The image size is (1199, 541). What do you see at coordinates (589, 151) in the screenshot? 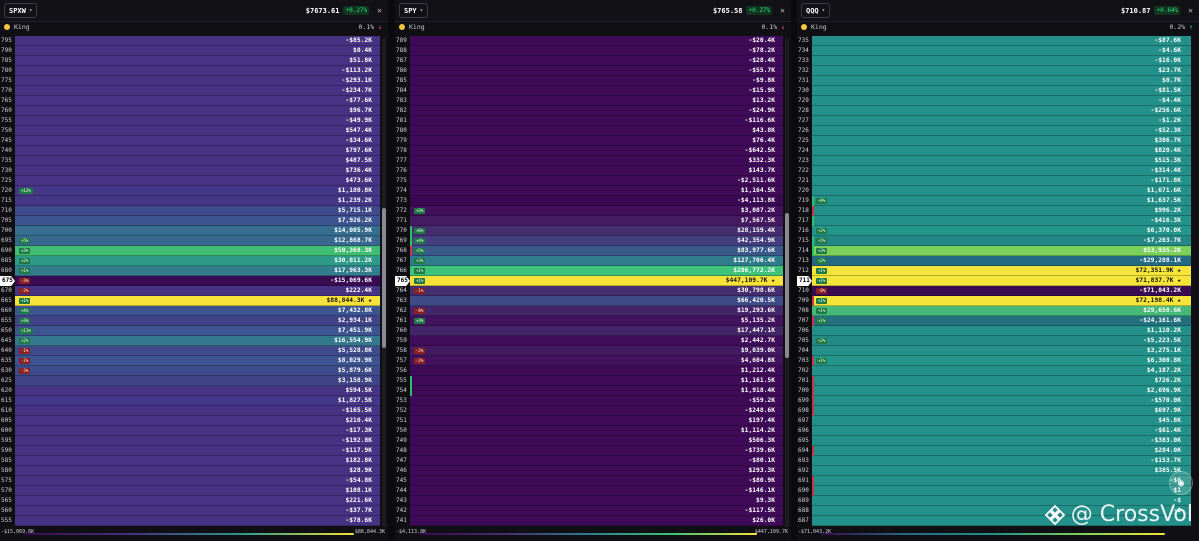
I see `strike-row: 778 -$642.5K` at bounding box center [589, 151].